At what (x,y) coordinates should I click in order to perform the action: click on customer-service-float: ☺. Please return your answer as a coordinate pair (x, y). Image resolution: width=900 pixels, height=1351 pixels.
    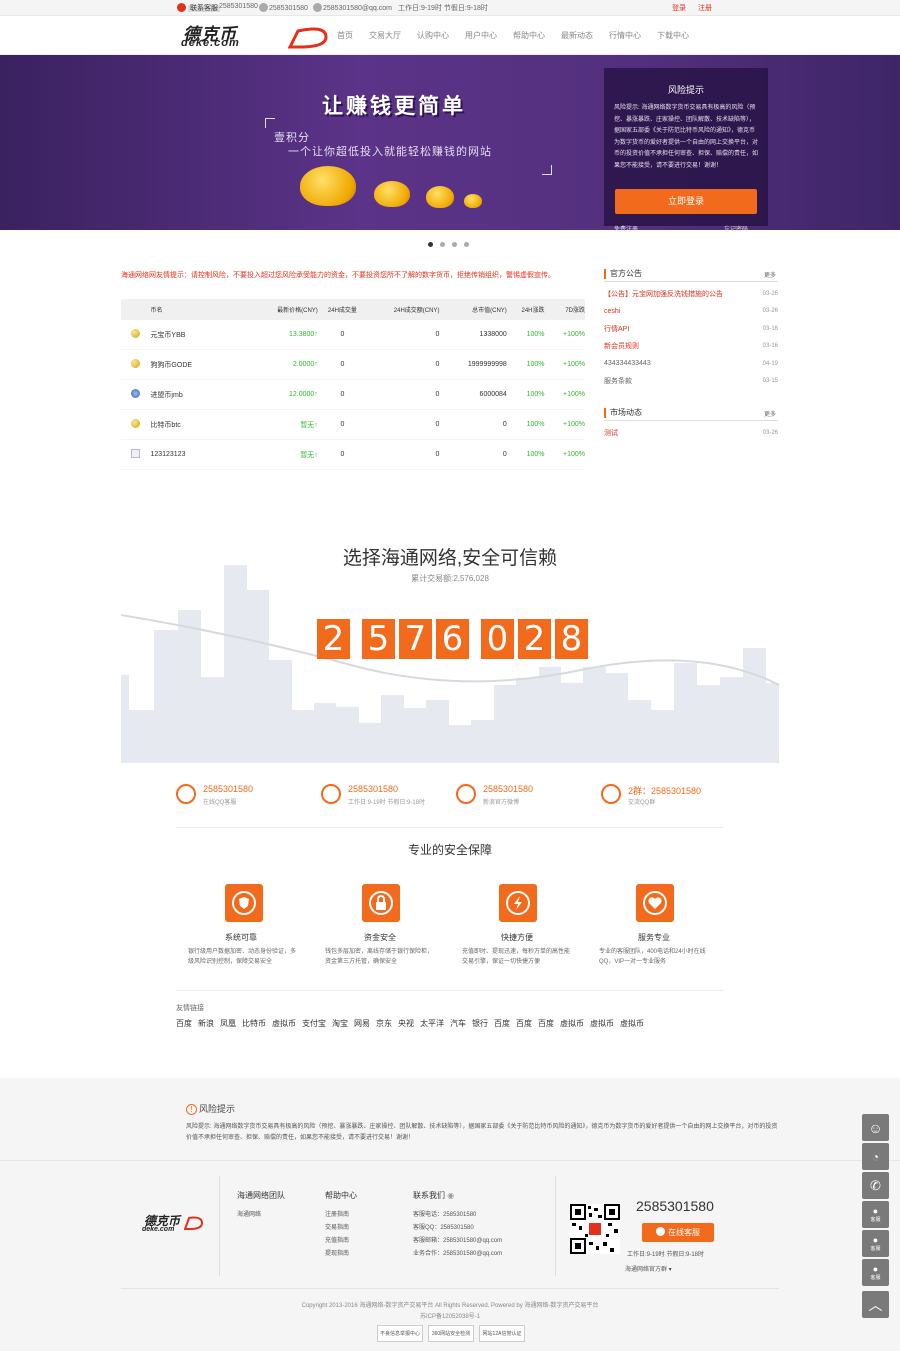
    Looking at the image, I should click on (875, 1127).